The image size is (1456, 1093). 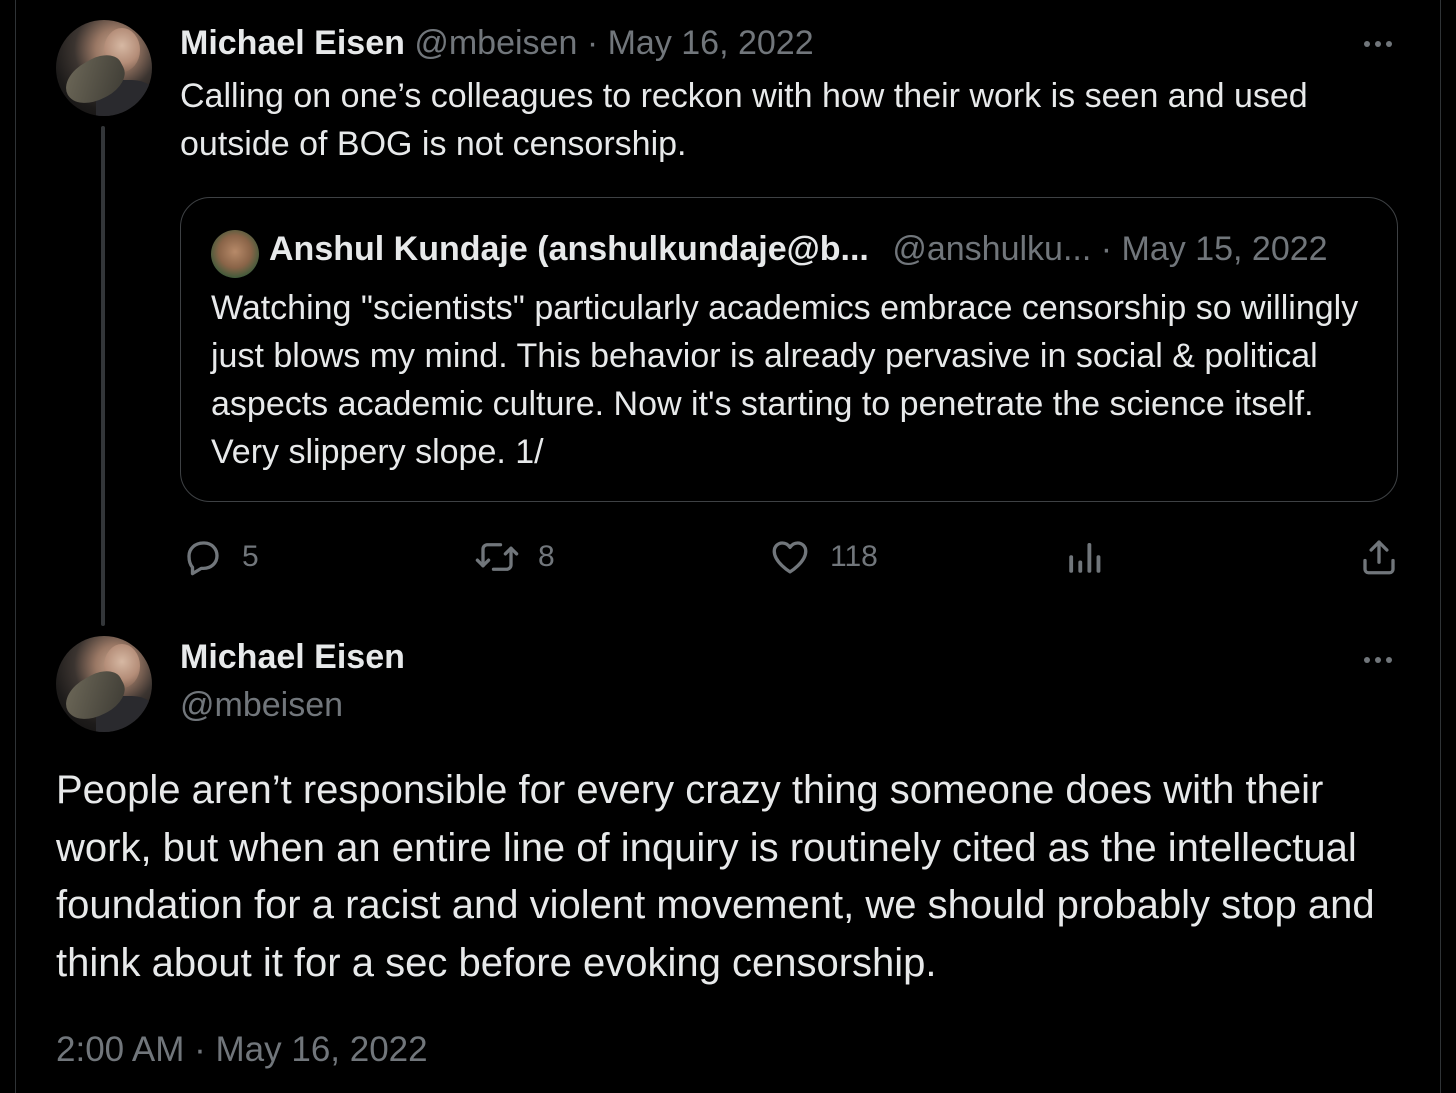 I want to click on left-border, so click(x=15, y=546).